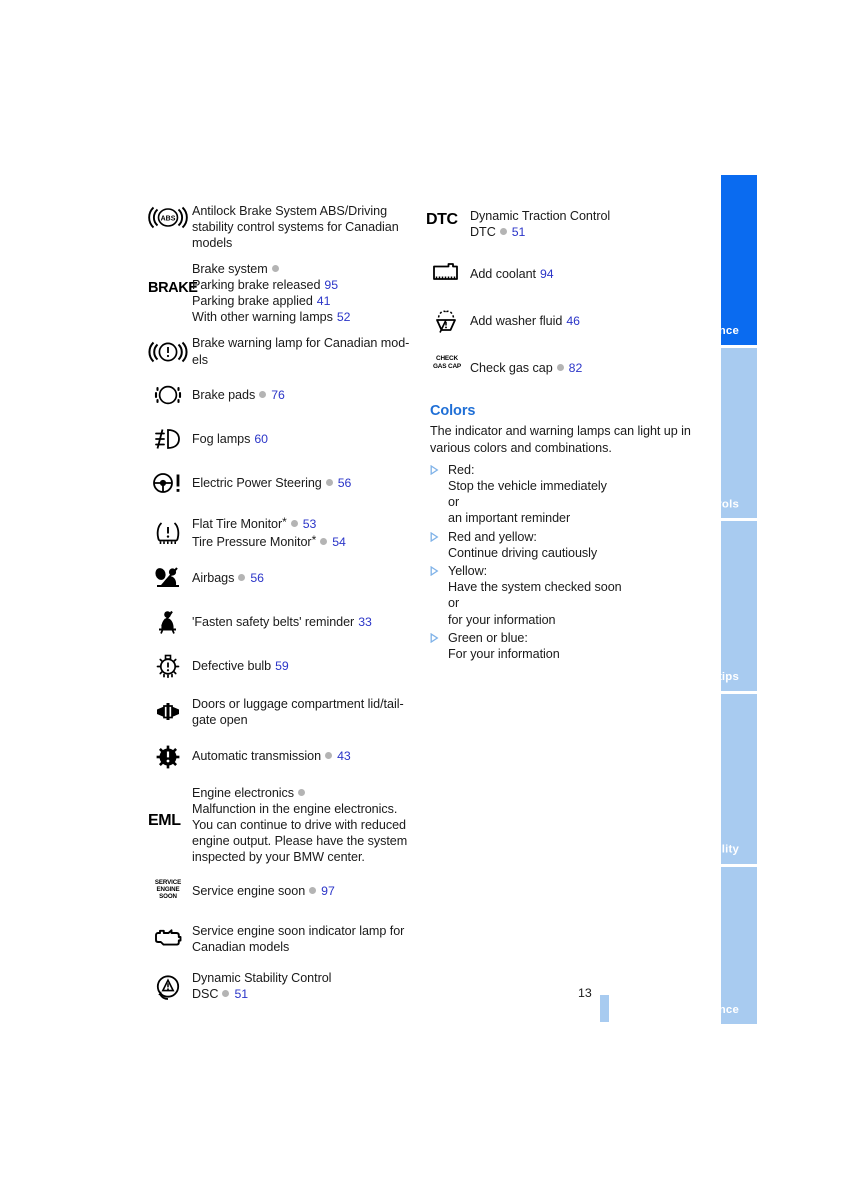  I want to click on page-ref: 59, so click(282, 666).